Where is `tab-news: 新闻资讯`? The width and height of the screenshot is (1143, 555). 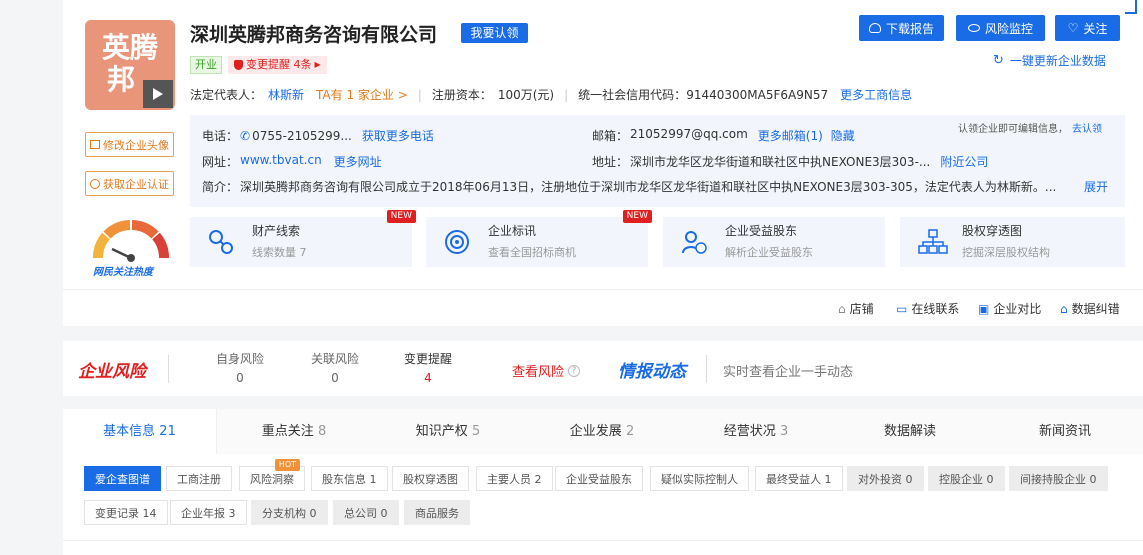 tab-news: 新闻资讯 is located at coordinates (1065, 431).